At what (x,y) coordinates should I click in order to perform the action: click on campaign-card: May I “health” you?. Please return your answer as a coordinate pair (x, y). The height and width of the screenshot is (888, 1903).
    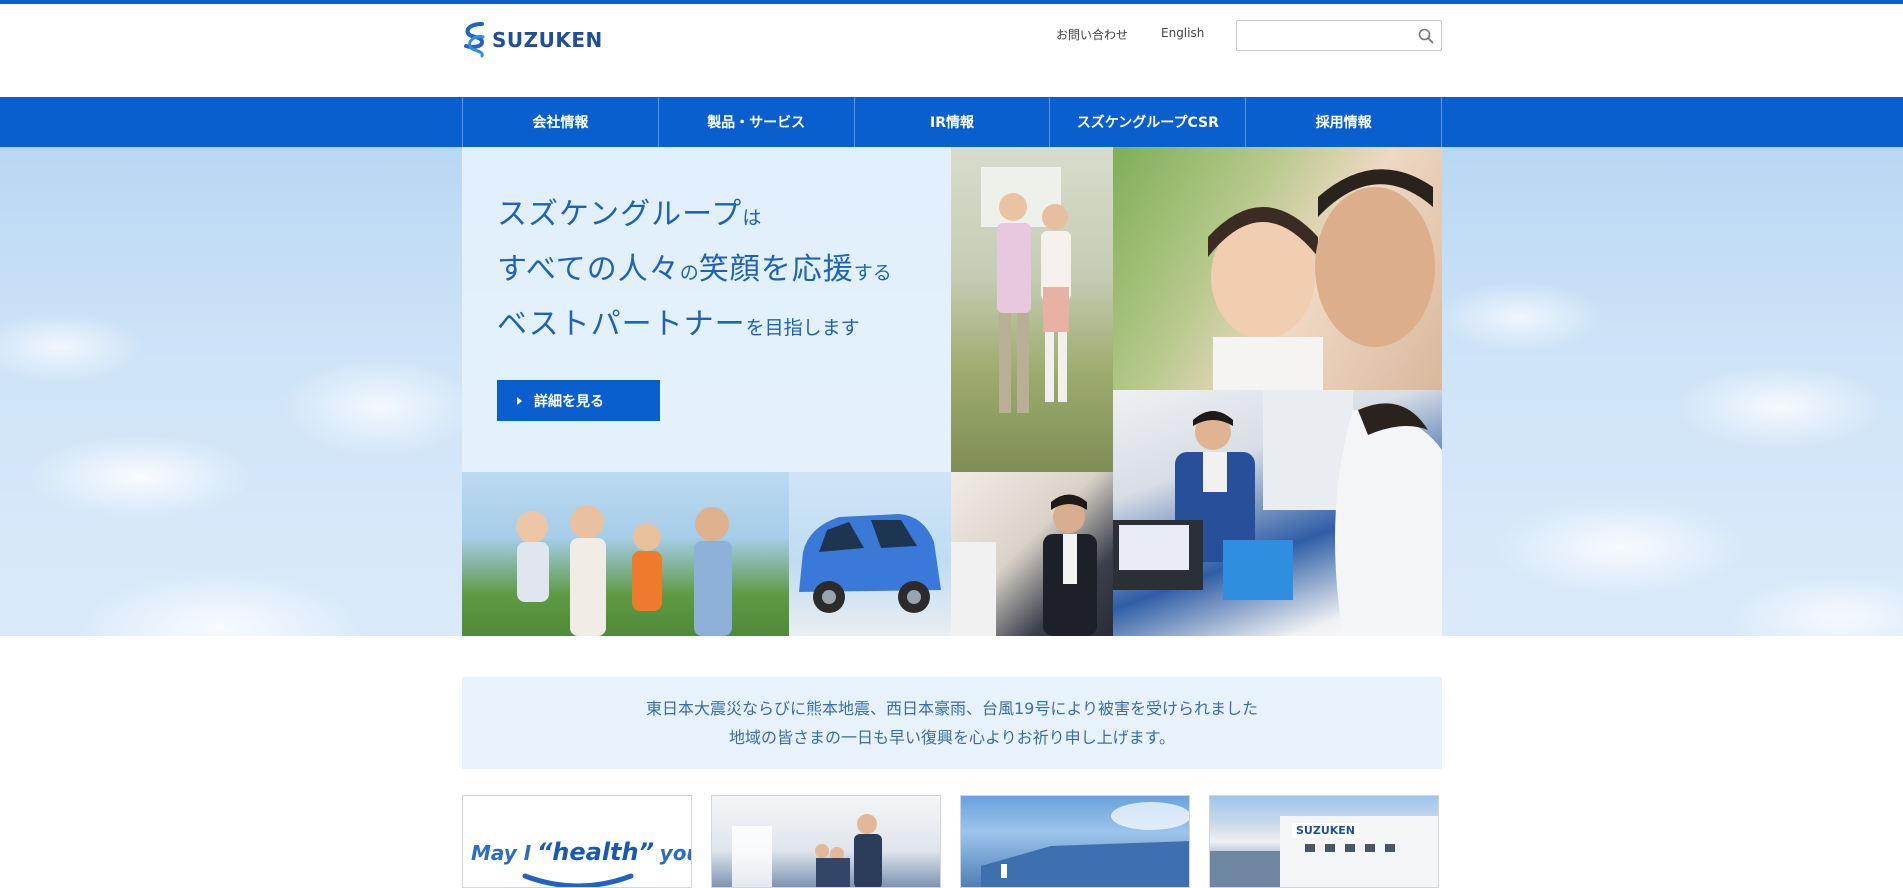
    Looking at the image, I should click on (577, 841).